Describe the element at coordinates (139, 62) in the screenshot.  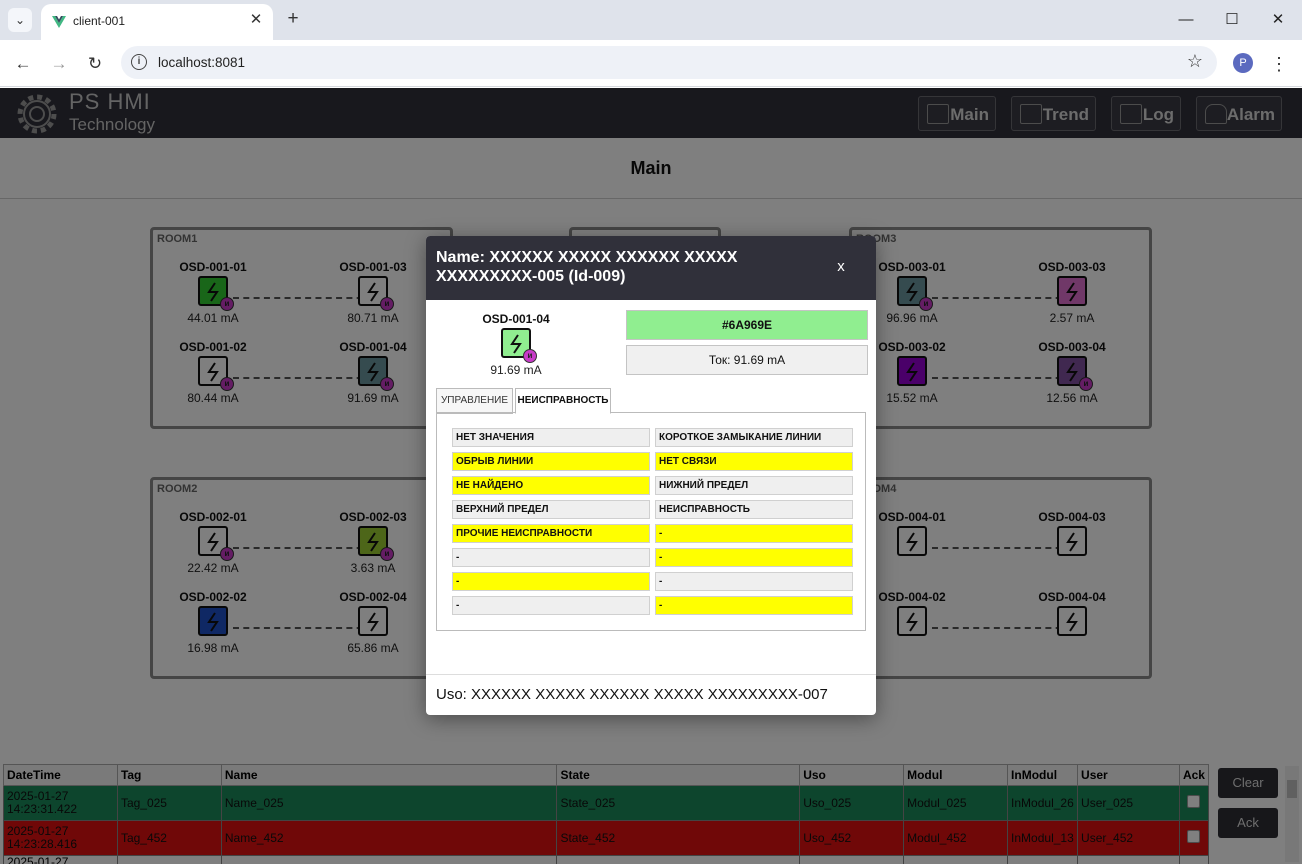
I see `site-info-icon: i` at that location.